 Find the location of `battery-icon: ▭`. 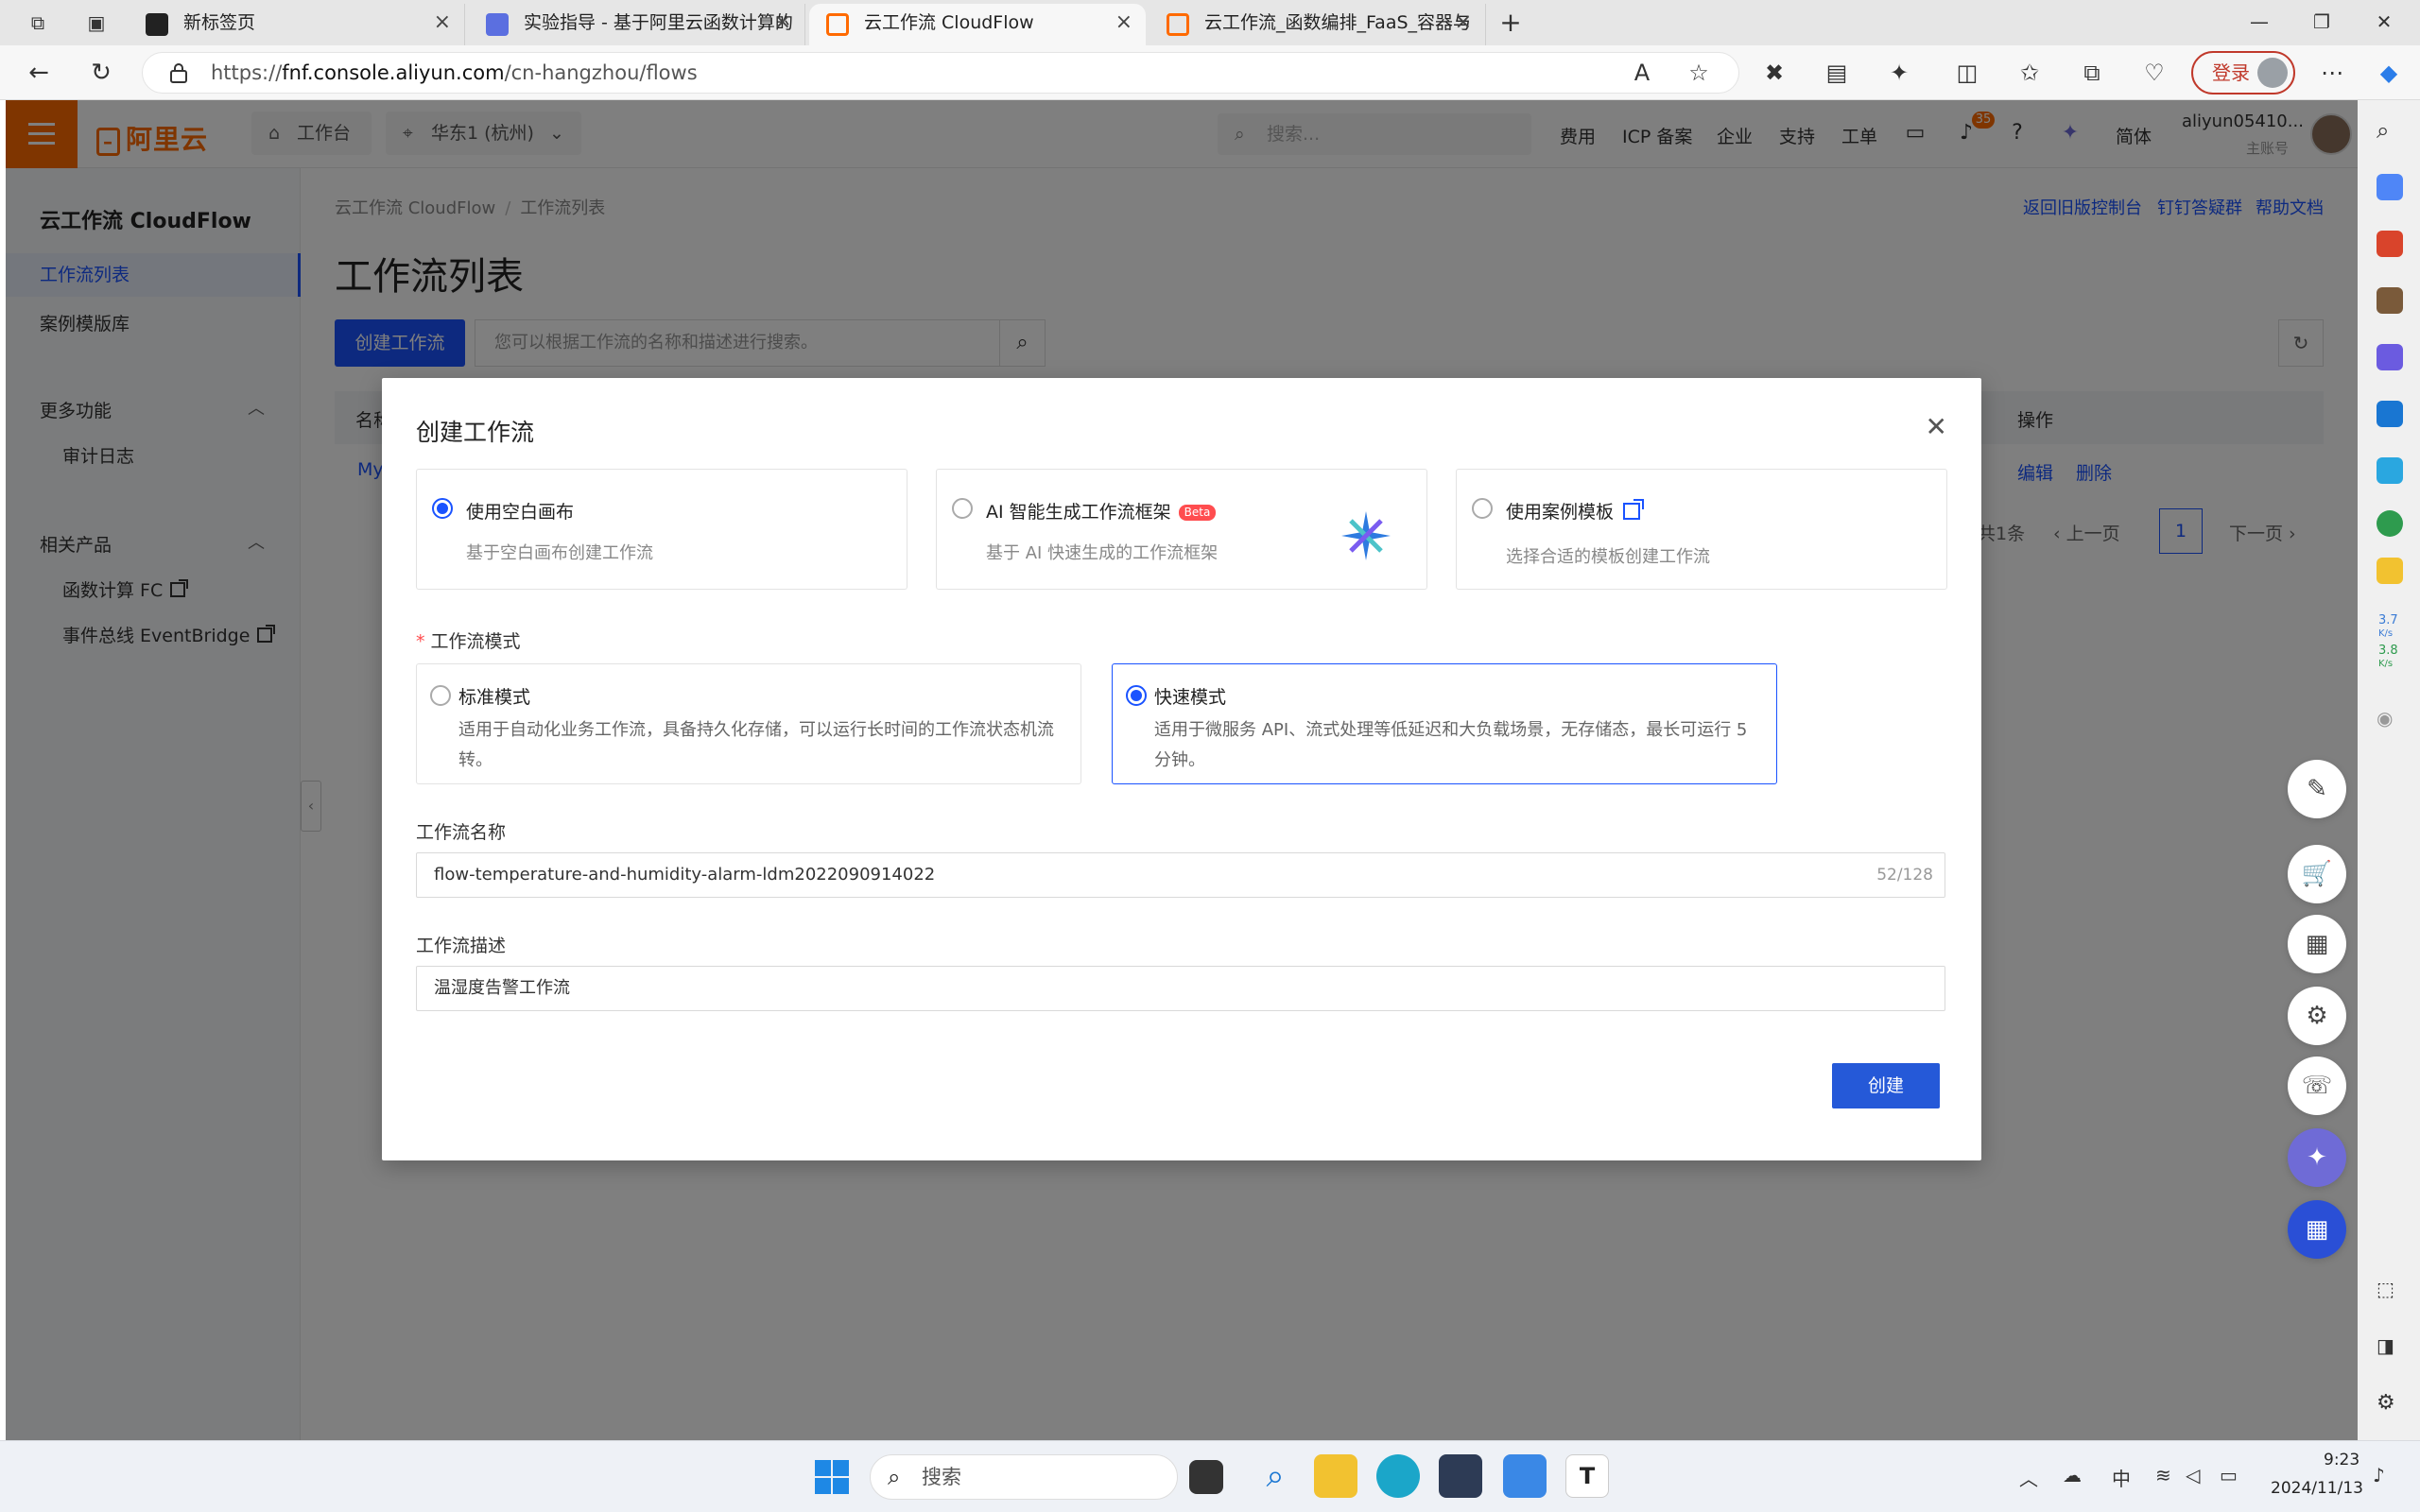

battery-icon: ▭ is located at coordinates (2229, 1475).